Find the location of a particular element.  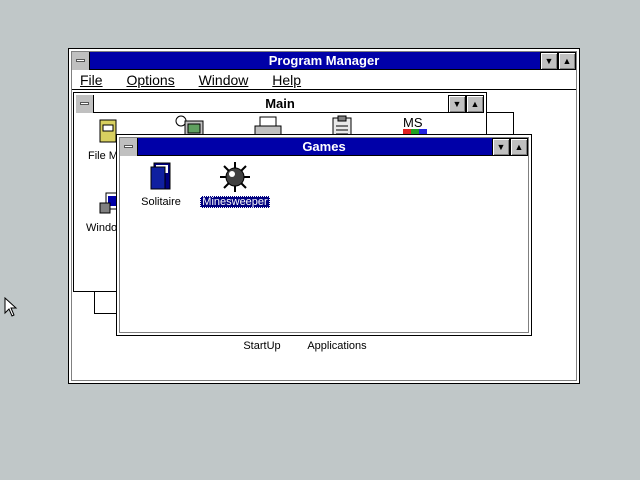

main-title: Main is located at coordinates (280, 103).